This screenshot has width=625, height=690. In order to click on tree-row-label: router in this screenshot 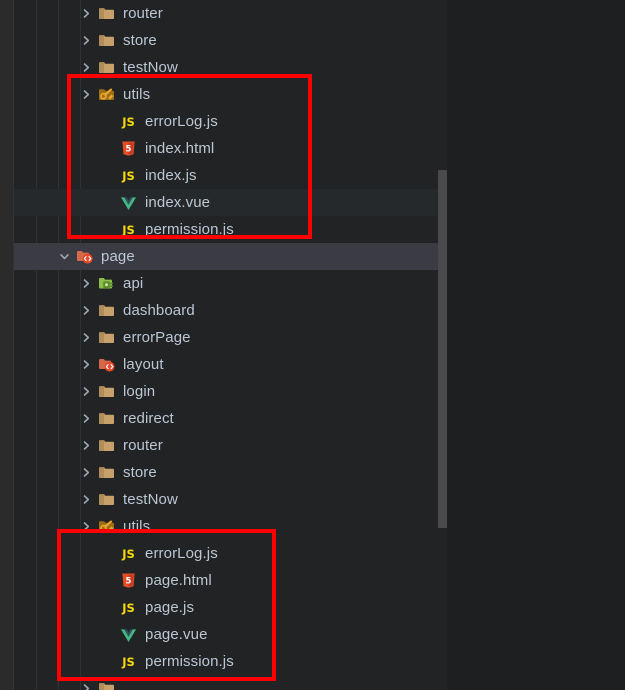, I will do `click(143, 13)`.